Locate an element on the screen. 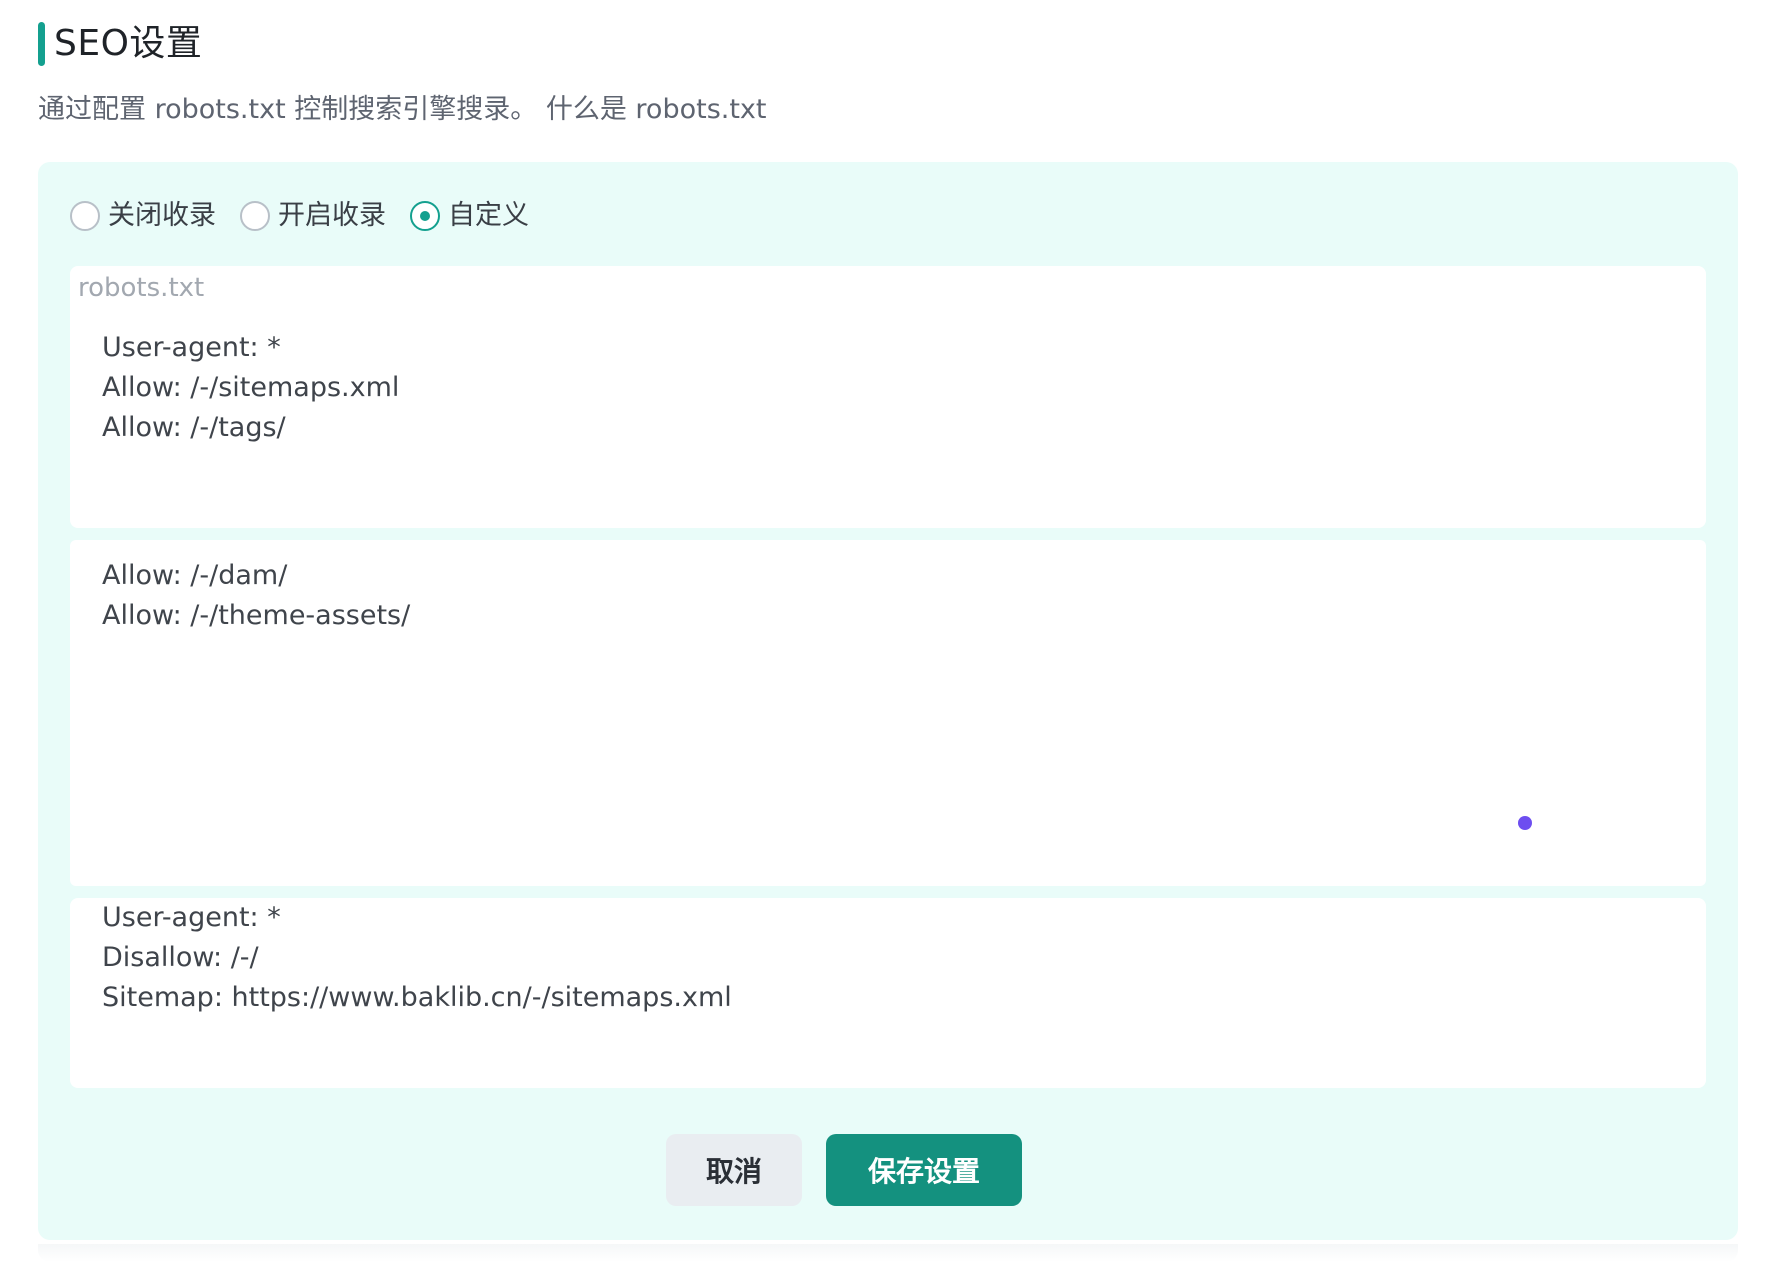 This screenshot has height=1274, width=1772. title-accent-bar is located at coordinates (41, 44).